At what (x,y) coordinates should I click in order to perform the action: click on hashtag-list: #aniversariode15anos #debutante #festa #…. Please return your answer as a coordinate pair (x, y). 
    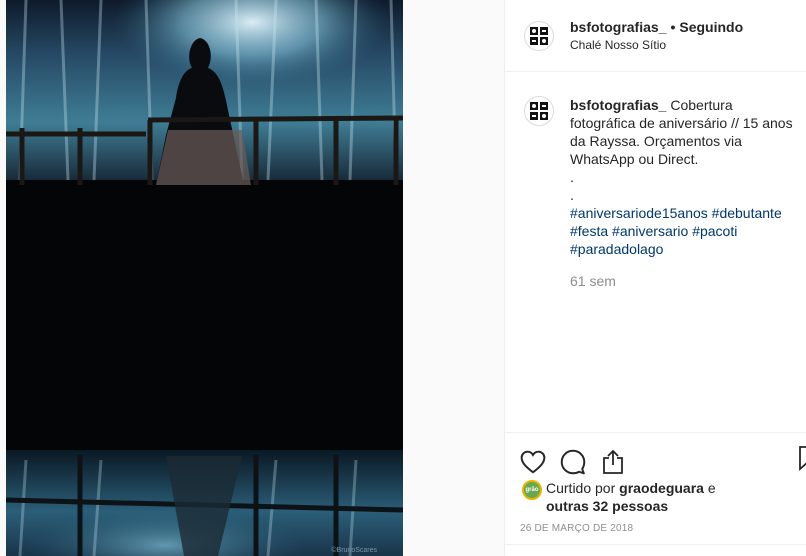
    Looking at the image, I should click on (684, 231).